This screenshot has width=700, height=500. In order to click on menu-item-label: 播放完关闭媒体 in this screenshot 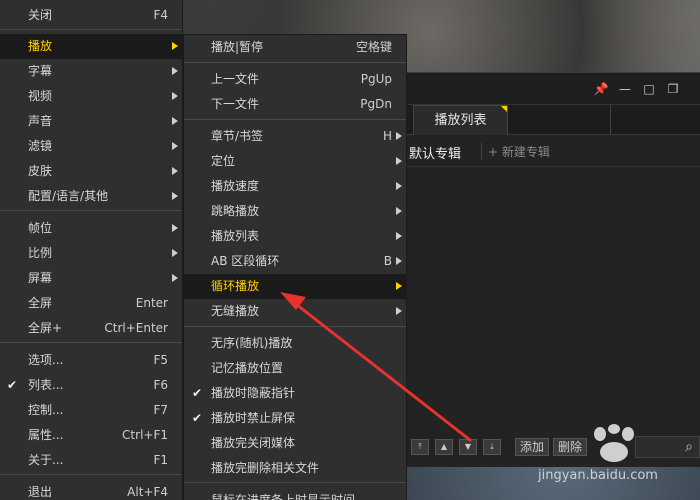, I will do `click(253, 443)`.